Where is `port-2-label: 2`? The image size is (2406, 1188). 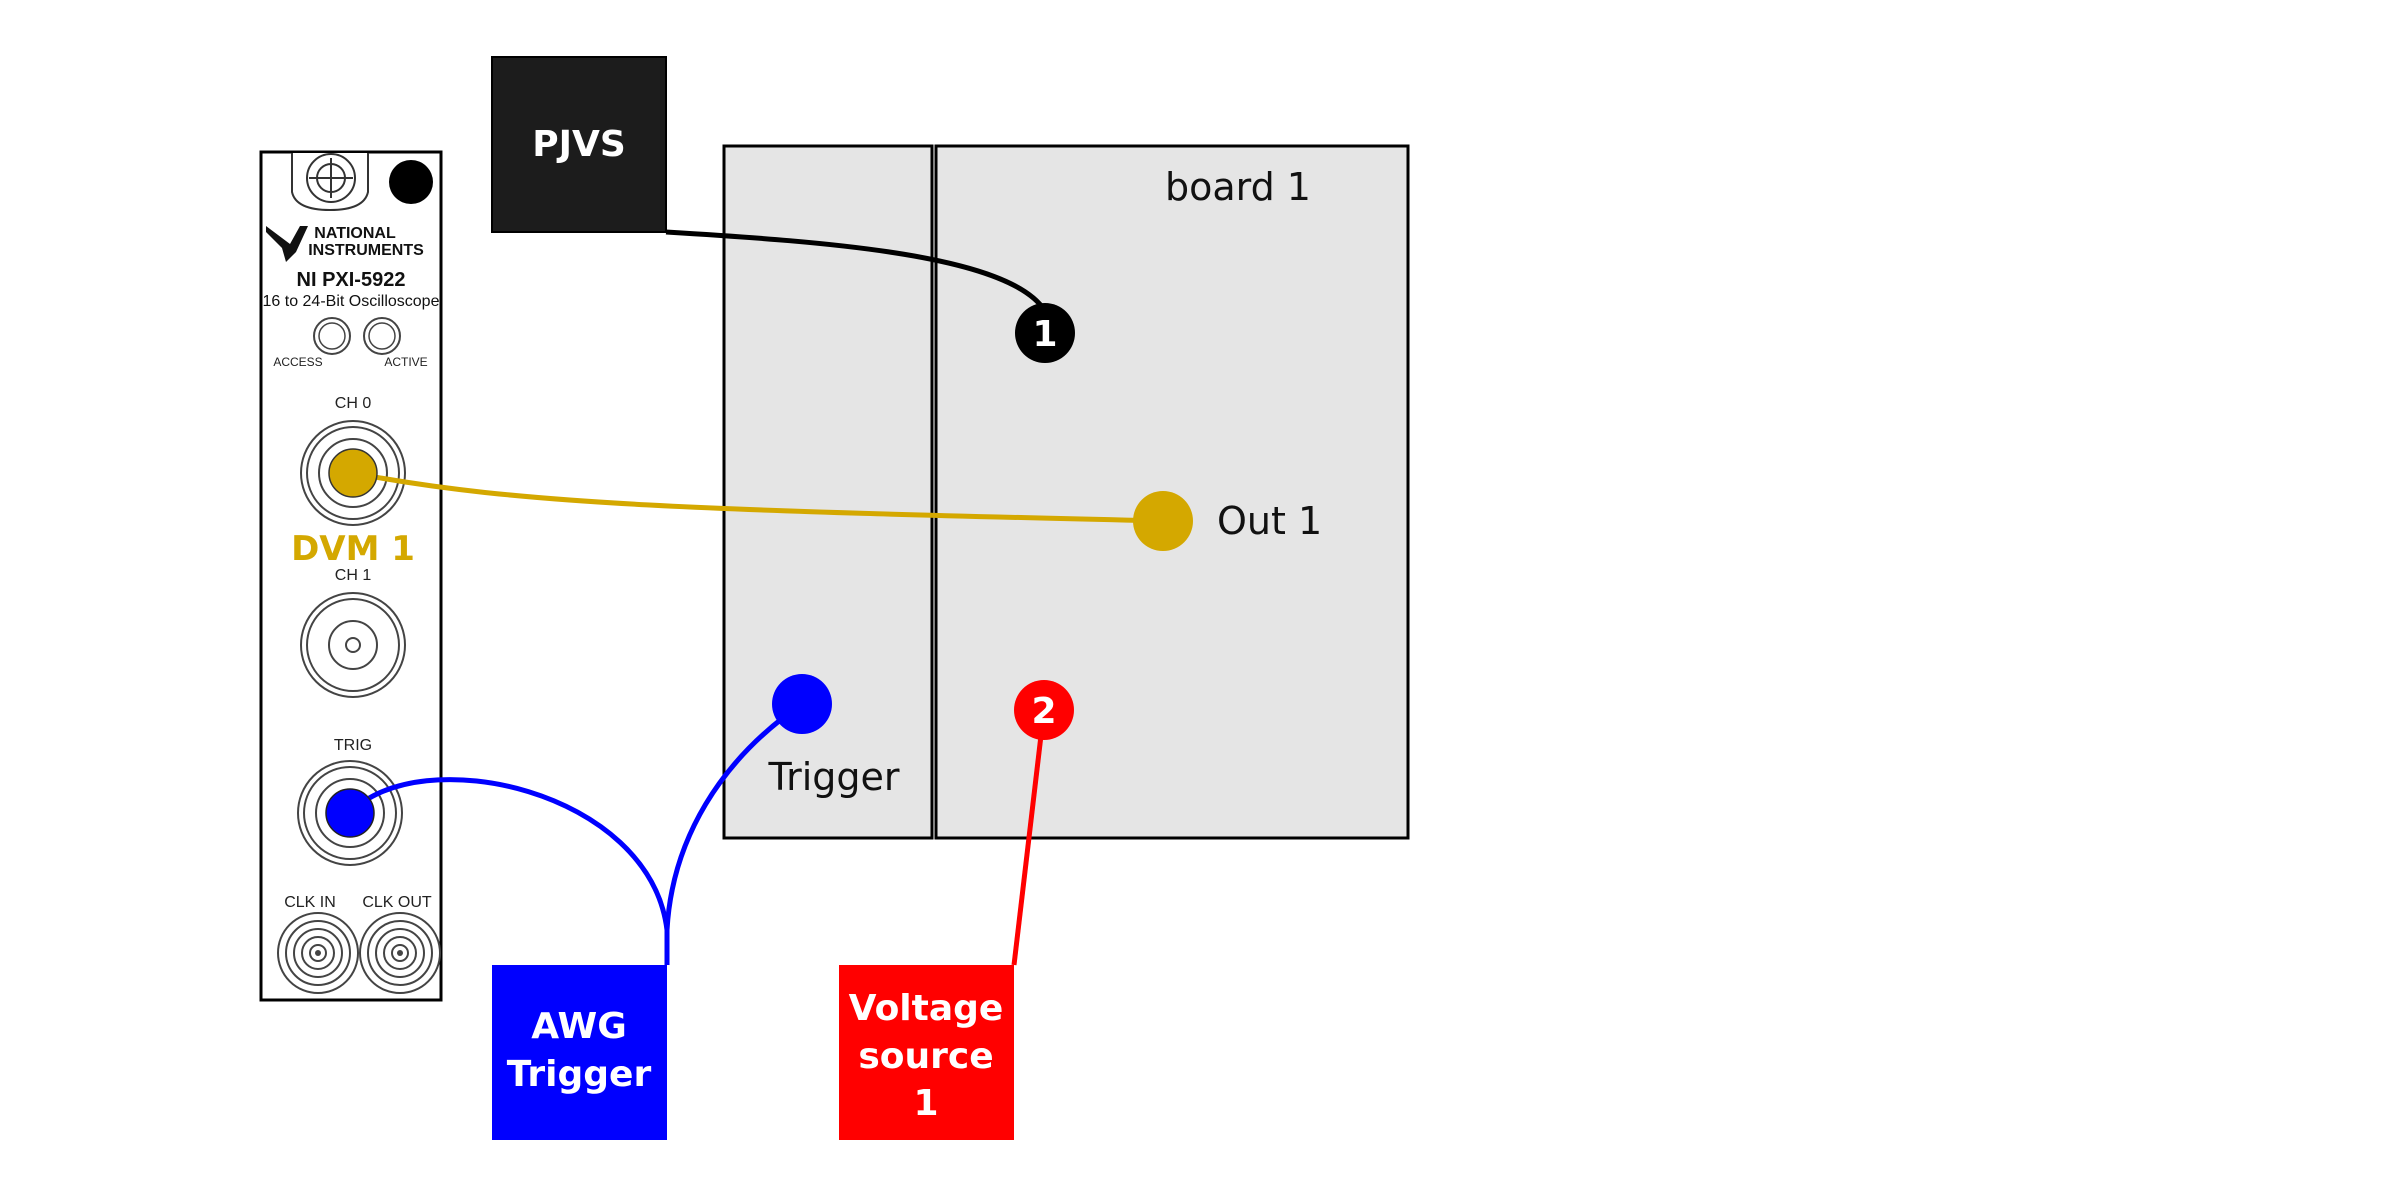
port-2-label: 2 is located at coordinates (1043, 711).